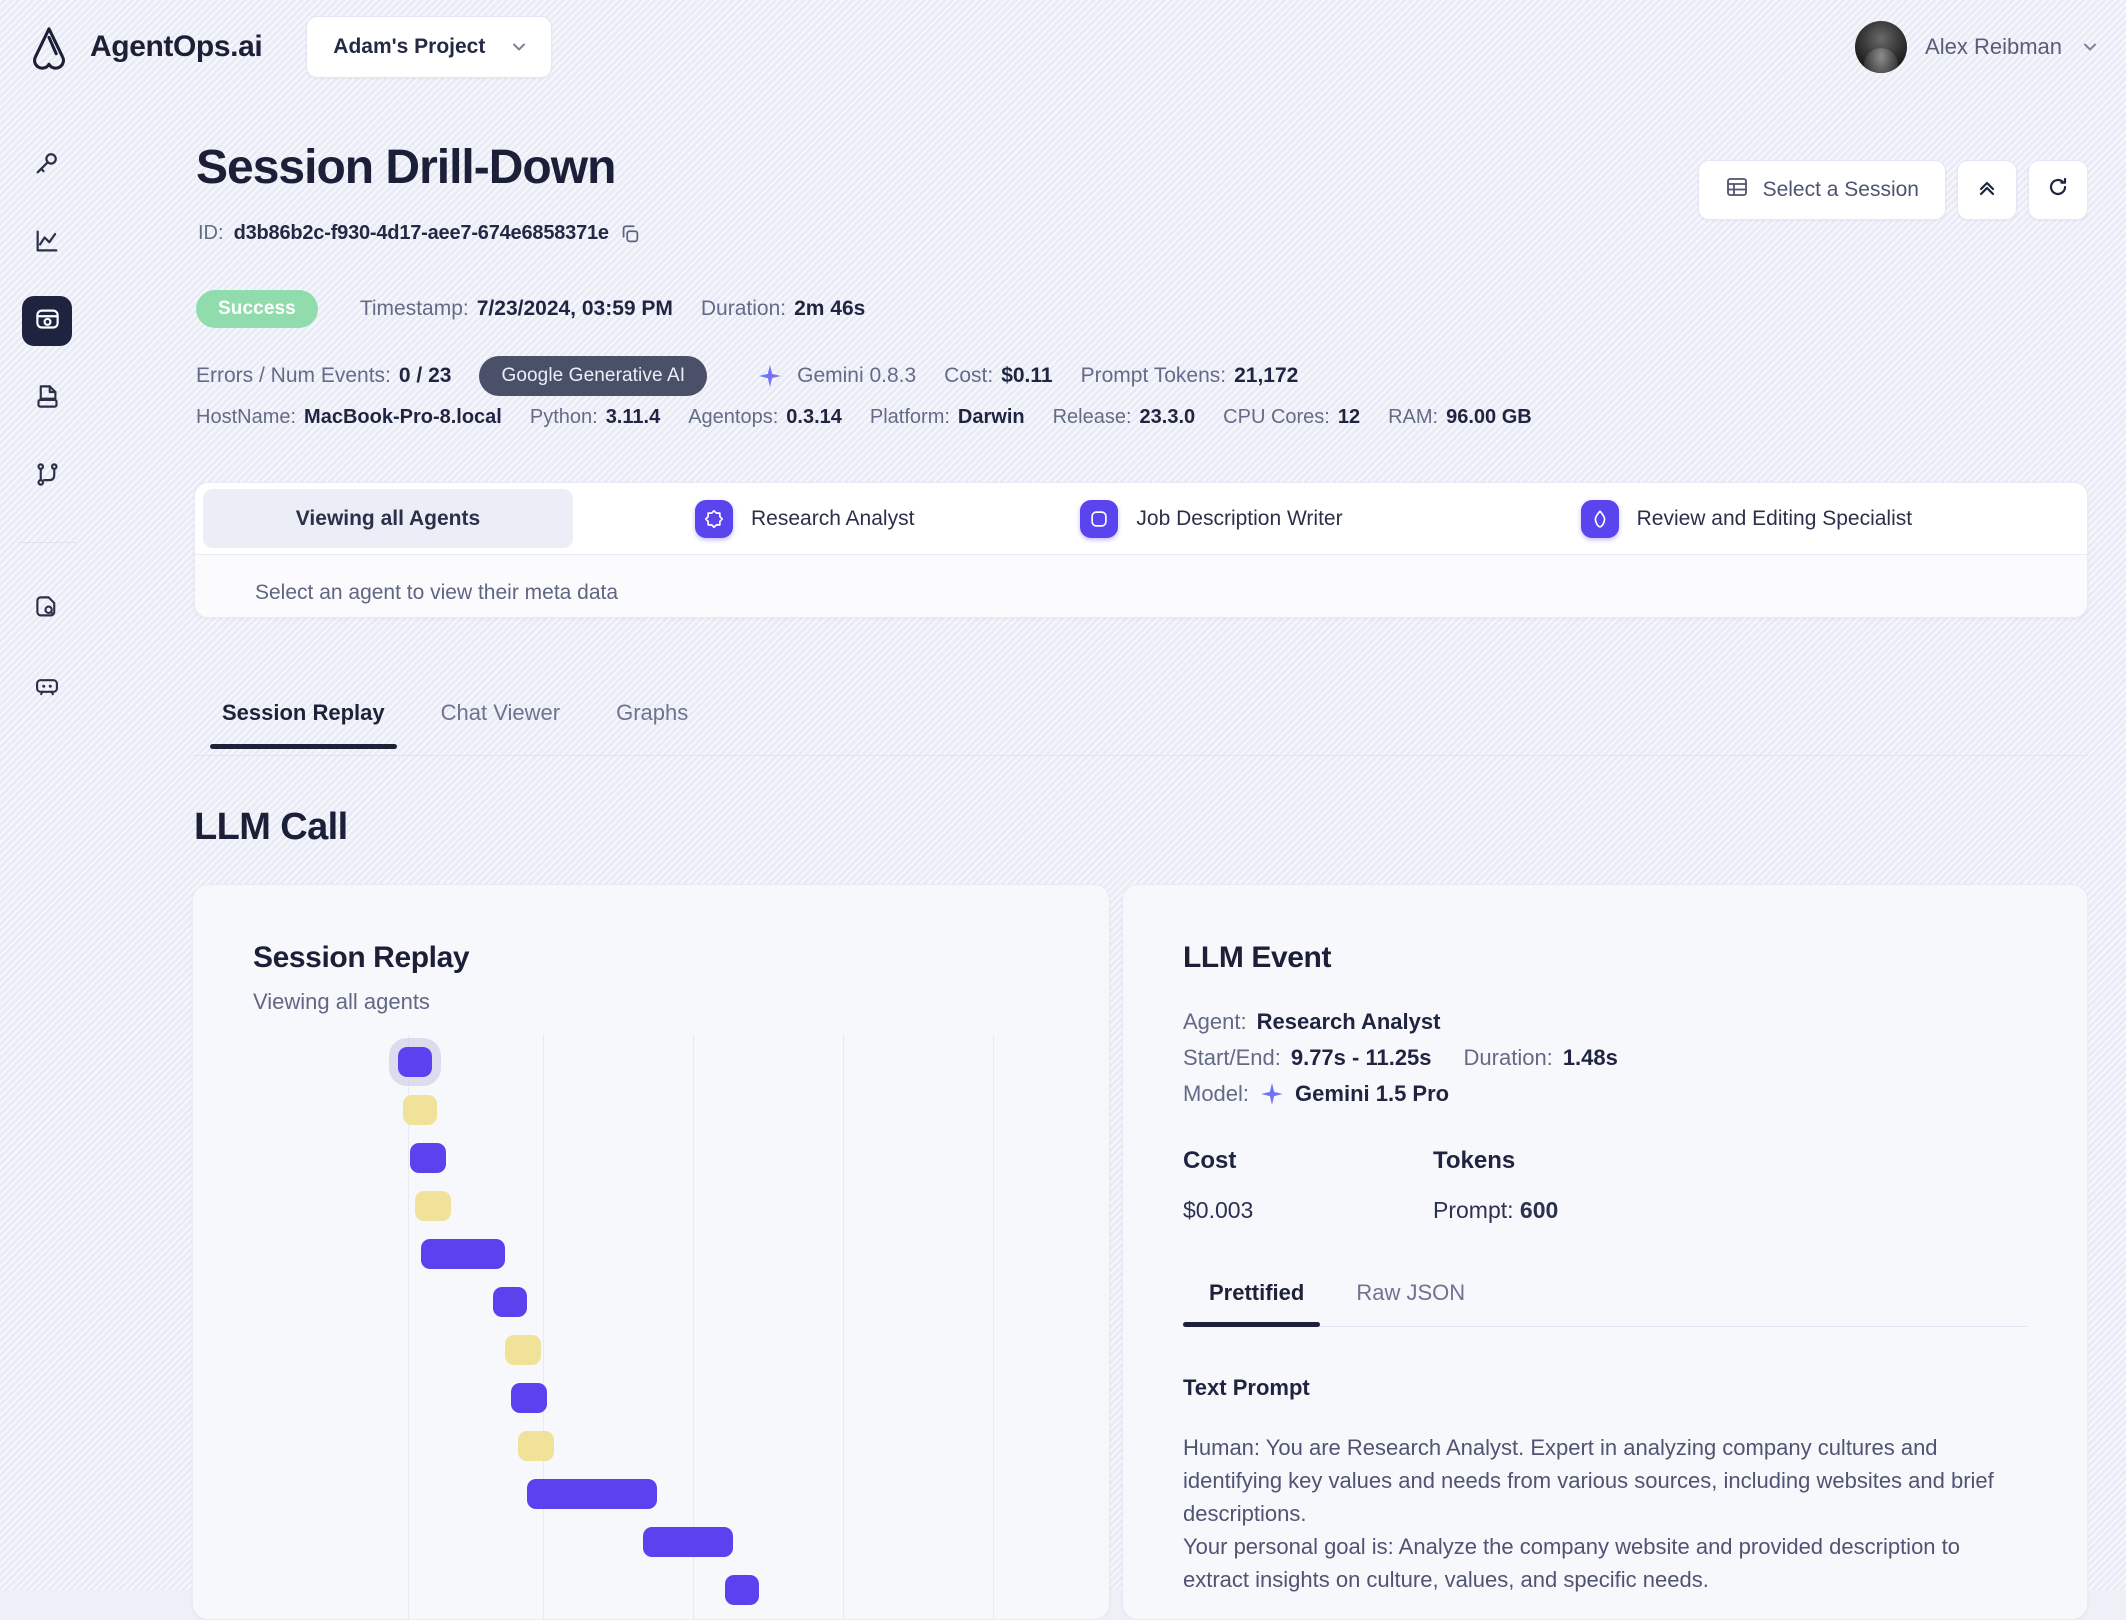 The height and width of the screenshot is (1620, 2126). I want to click on refresh-icon, so click(2058, 190).